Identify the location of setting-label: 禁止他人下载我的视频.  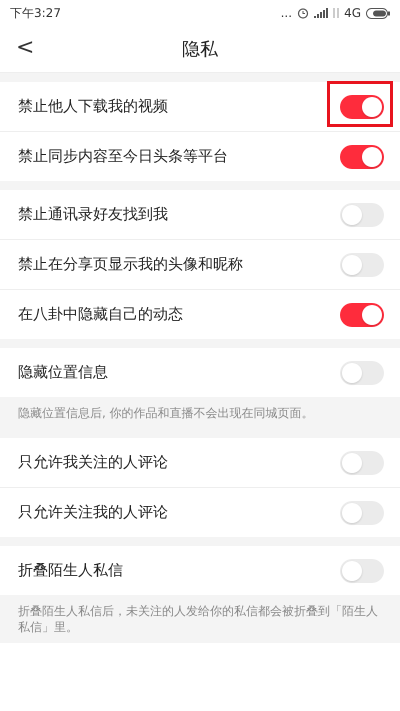
(93, 106).